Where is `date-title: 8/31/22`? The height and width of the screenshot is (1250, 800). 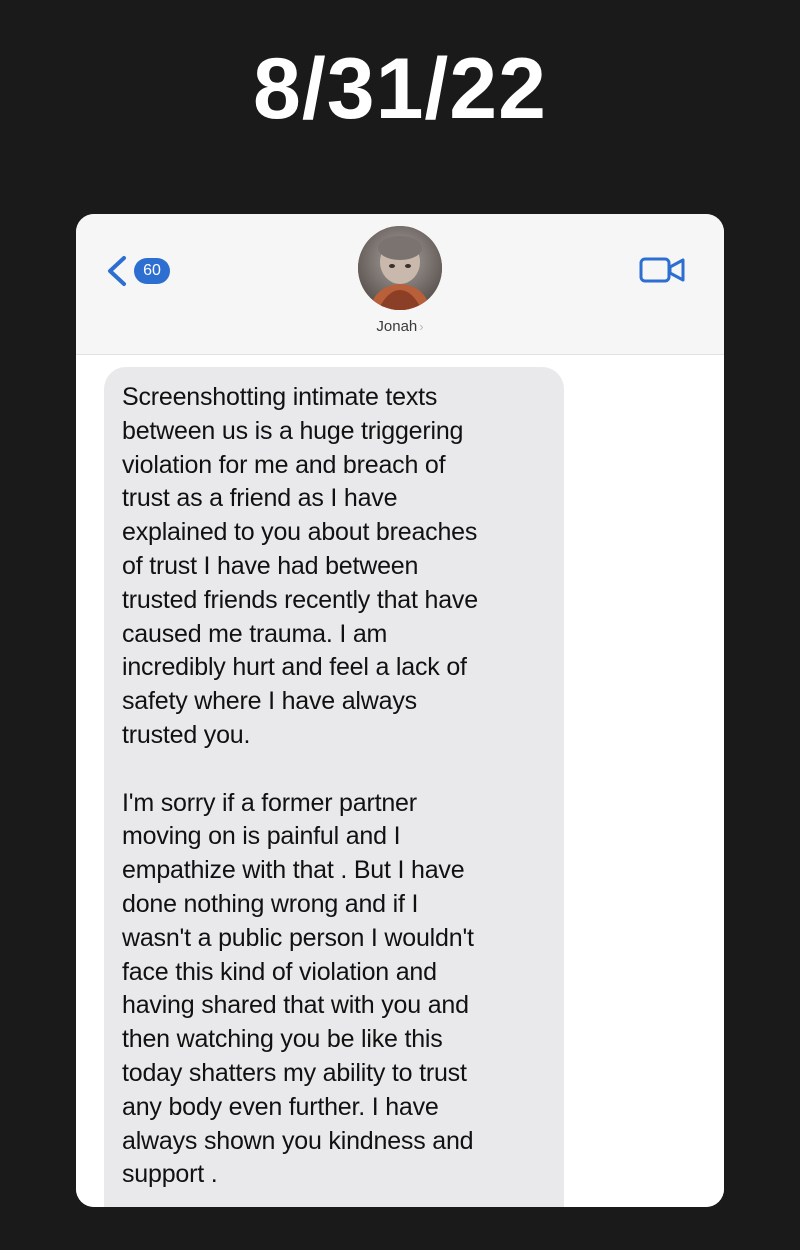 date-title: 8/31/22 is located at coordinates (400, 89).